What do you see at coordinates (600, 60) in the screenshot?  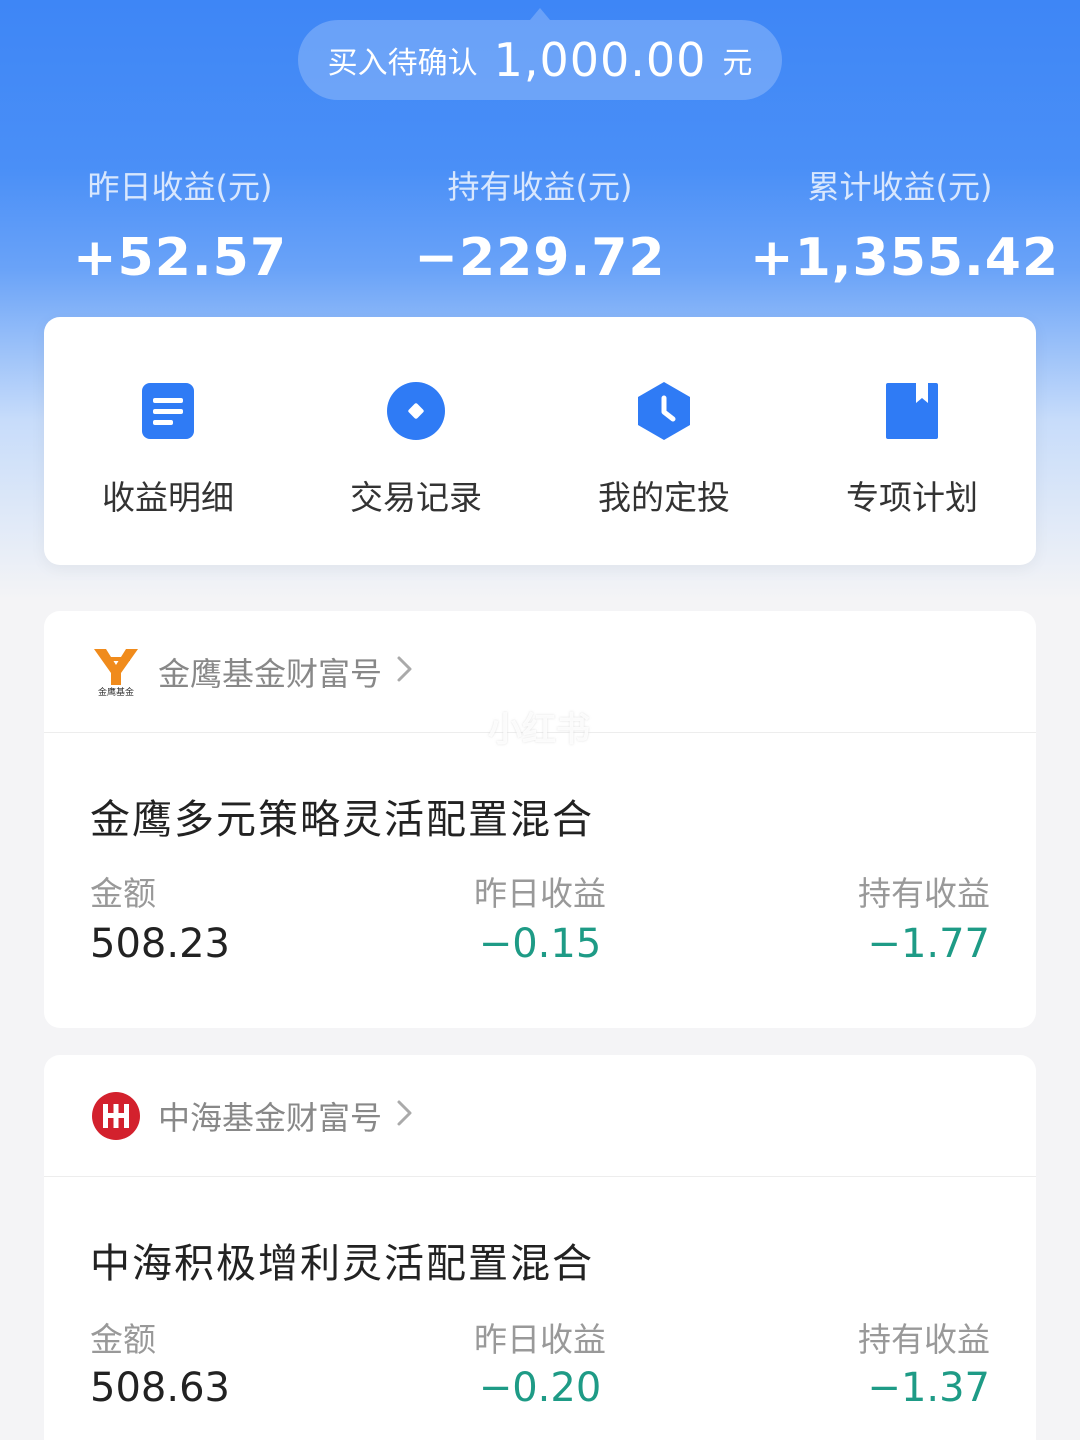 I see `pending-amount: 1,000.00` at bounding box center [600, 60].